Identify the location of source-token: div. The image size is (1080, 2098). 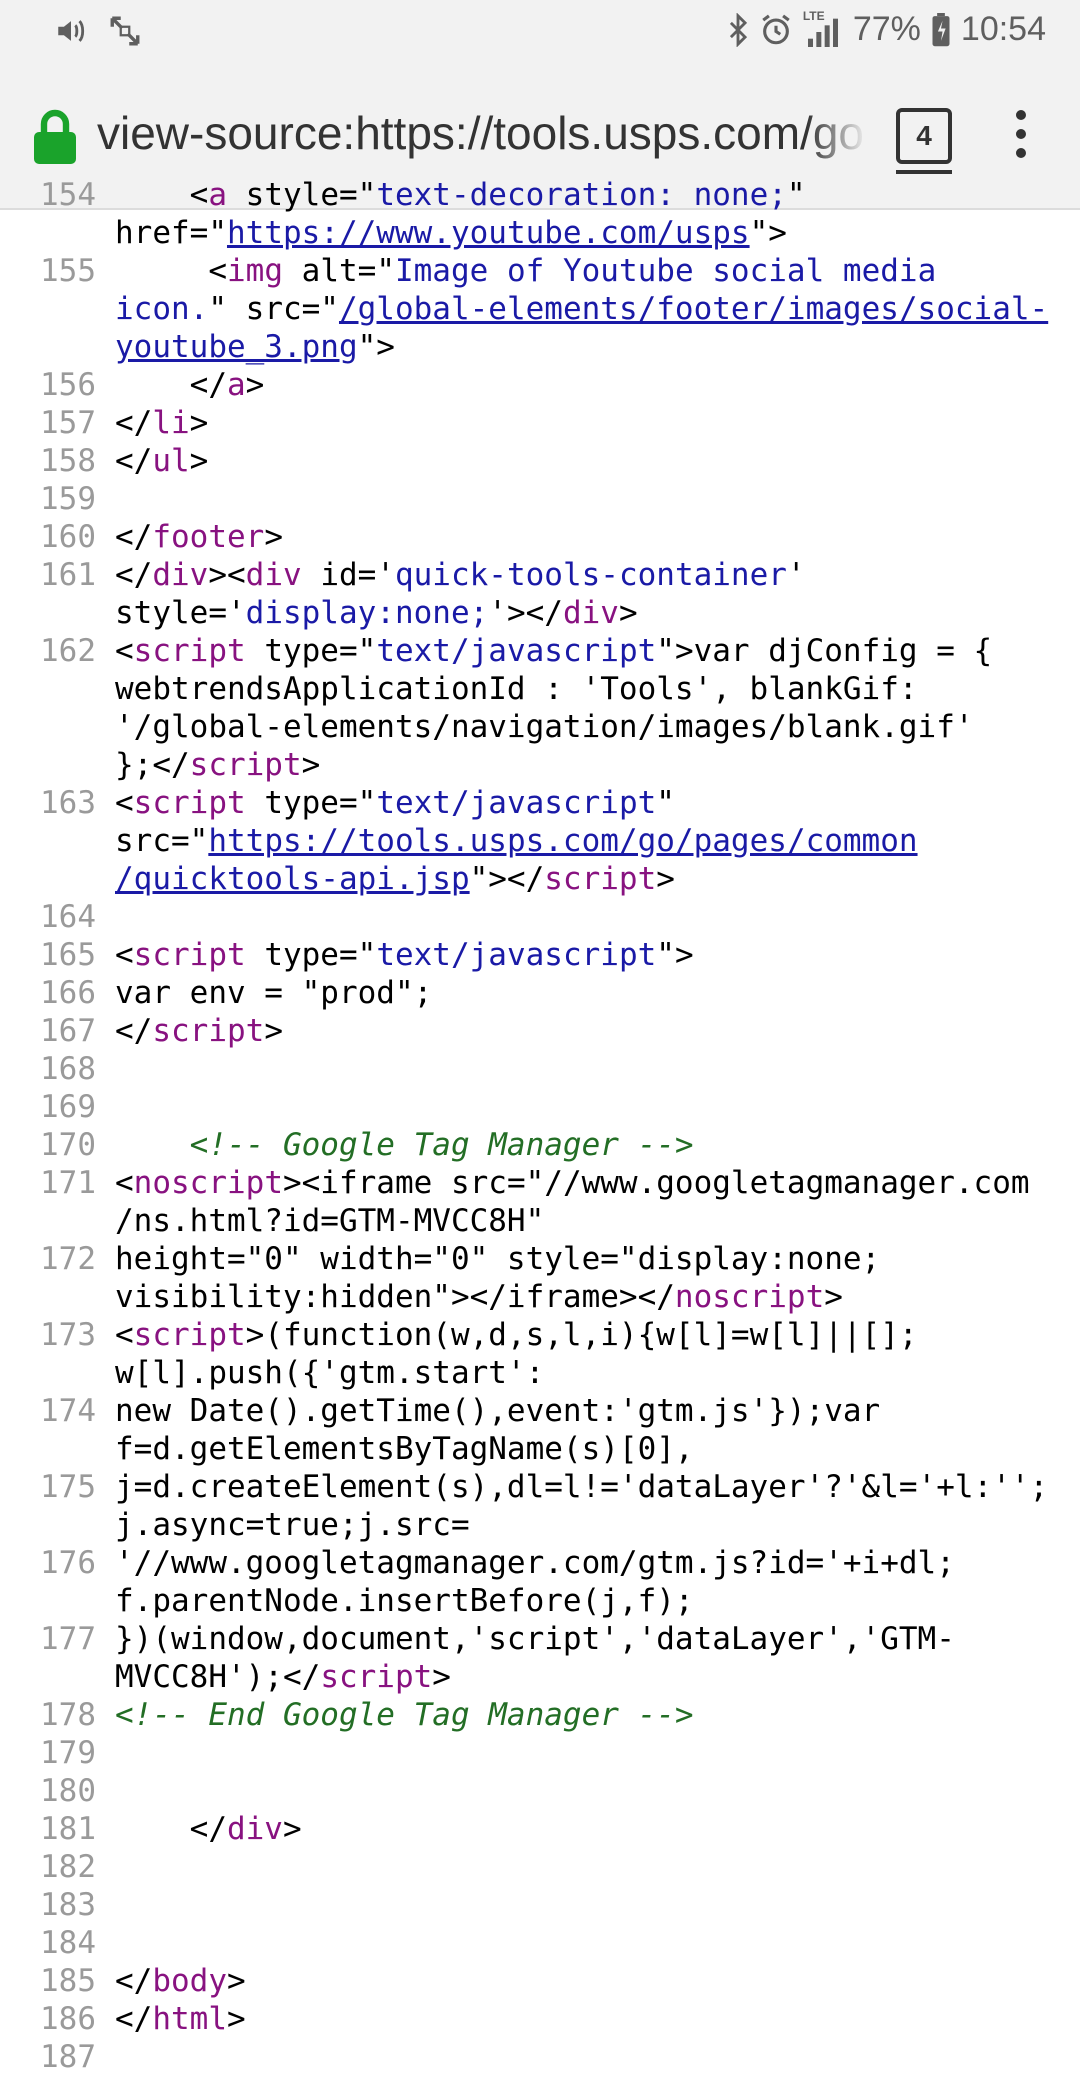
(180, 575).